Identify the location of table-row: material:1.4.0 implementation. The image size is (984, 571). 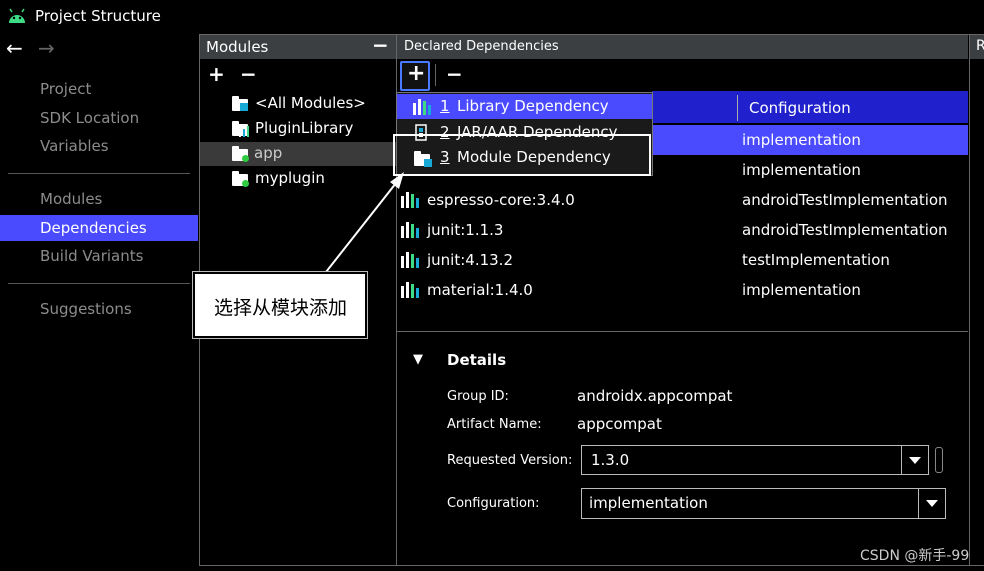
(682, 290).